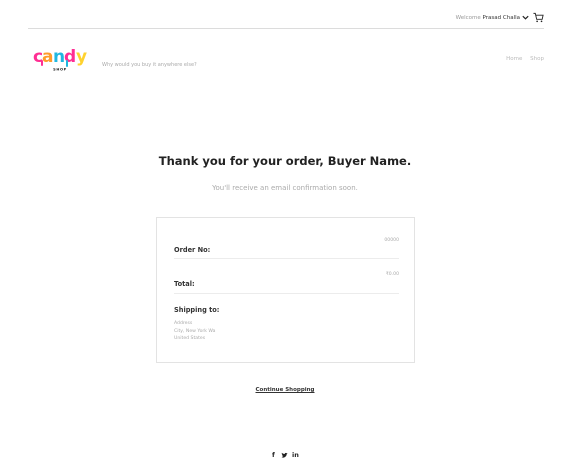 This screenshot has width=570, height=468. What do you see at coordinates (58, 57) in the screenshot?
I see `svg-text: n` at bounding box center [58, 57].